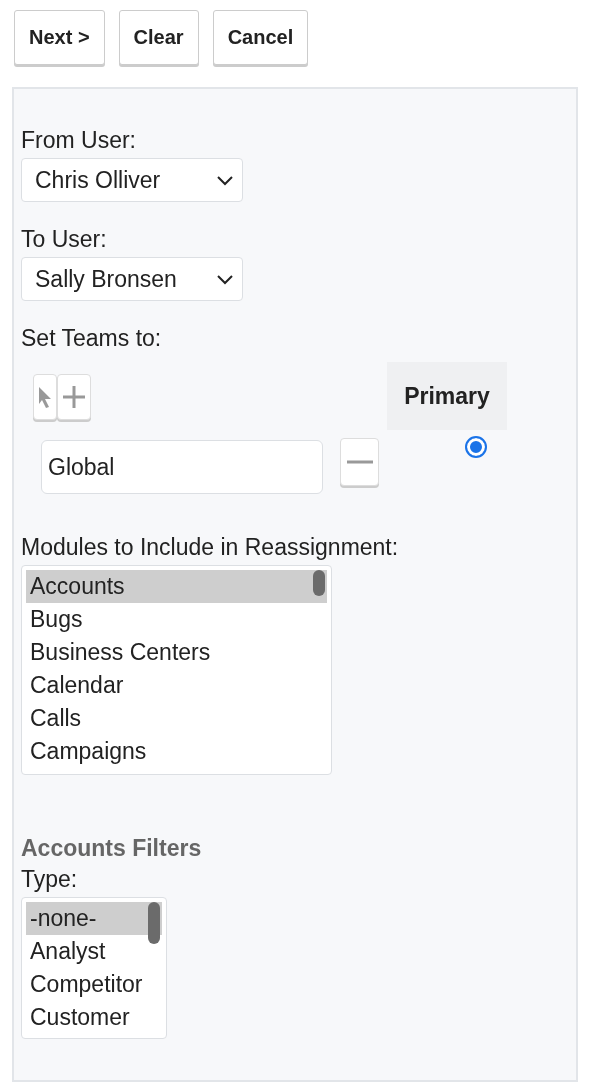 The height and width of the screenshot is (1092, 592). I want to click on list-option: Accounts, so click(176, 586).